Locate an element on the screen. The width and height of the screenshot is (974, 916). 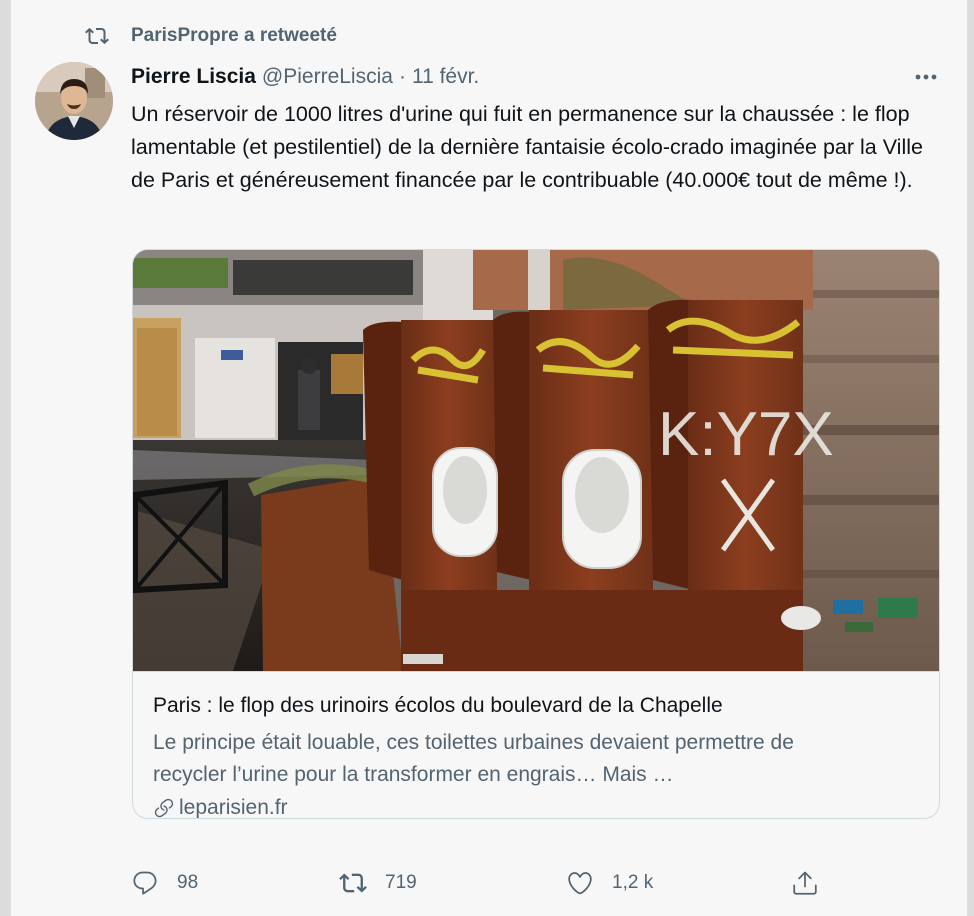
like-count: 1,2 k is located at coordinates (633, 882).